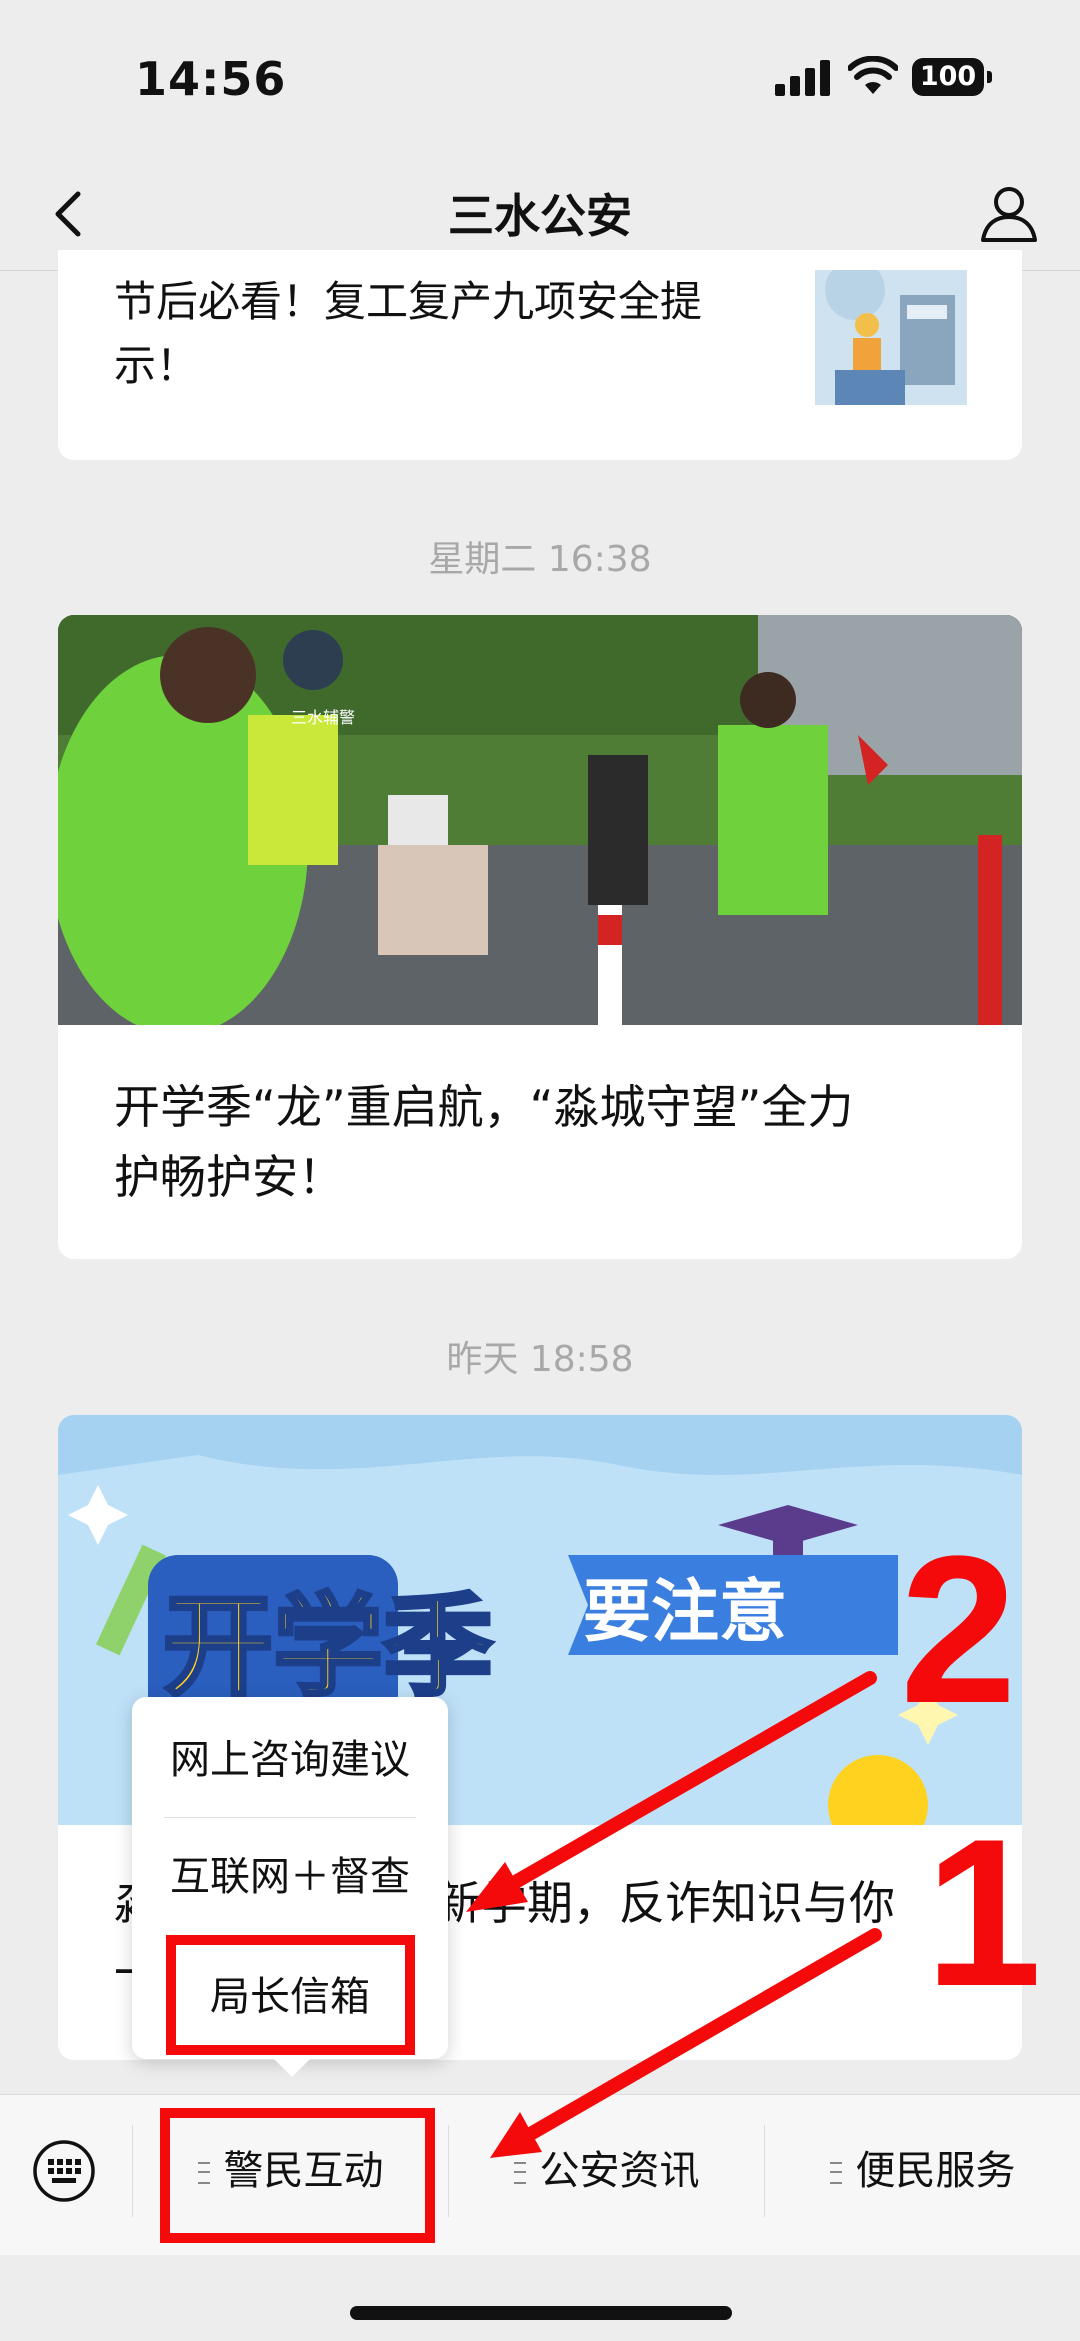 The width and height of the screenshot is (1080, 2341). What do you see at coordinates (64, 2171) in the screenshot?
I see `keyboard-icon` at bounding box center [64, 2171].